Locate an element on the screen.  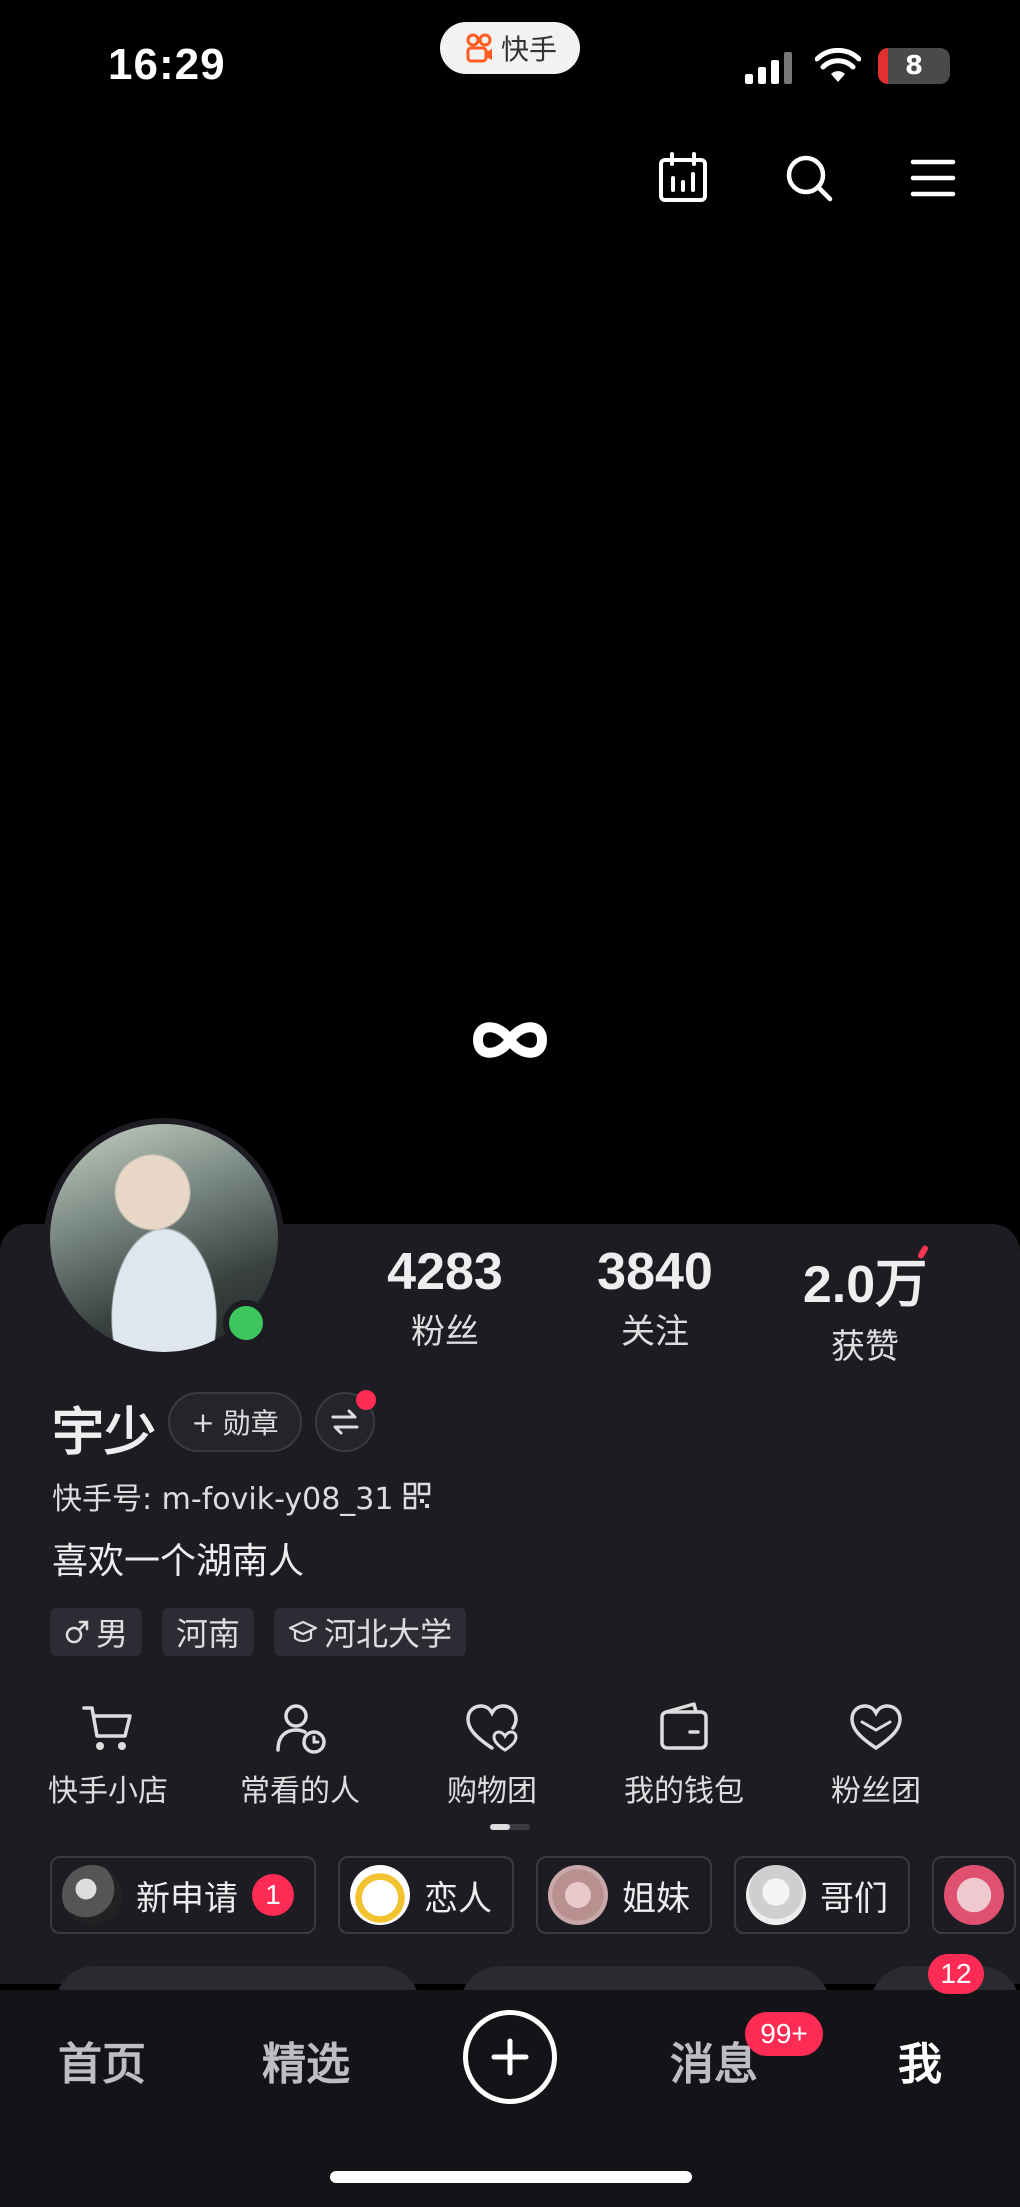
tool-shopping-group-label: 购物团 is located at coordinates (492, 1791).